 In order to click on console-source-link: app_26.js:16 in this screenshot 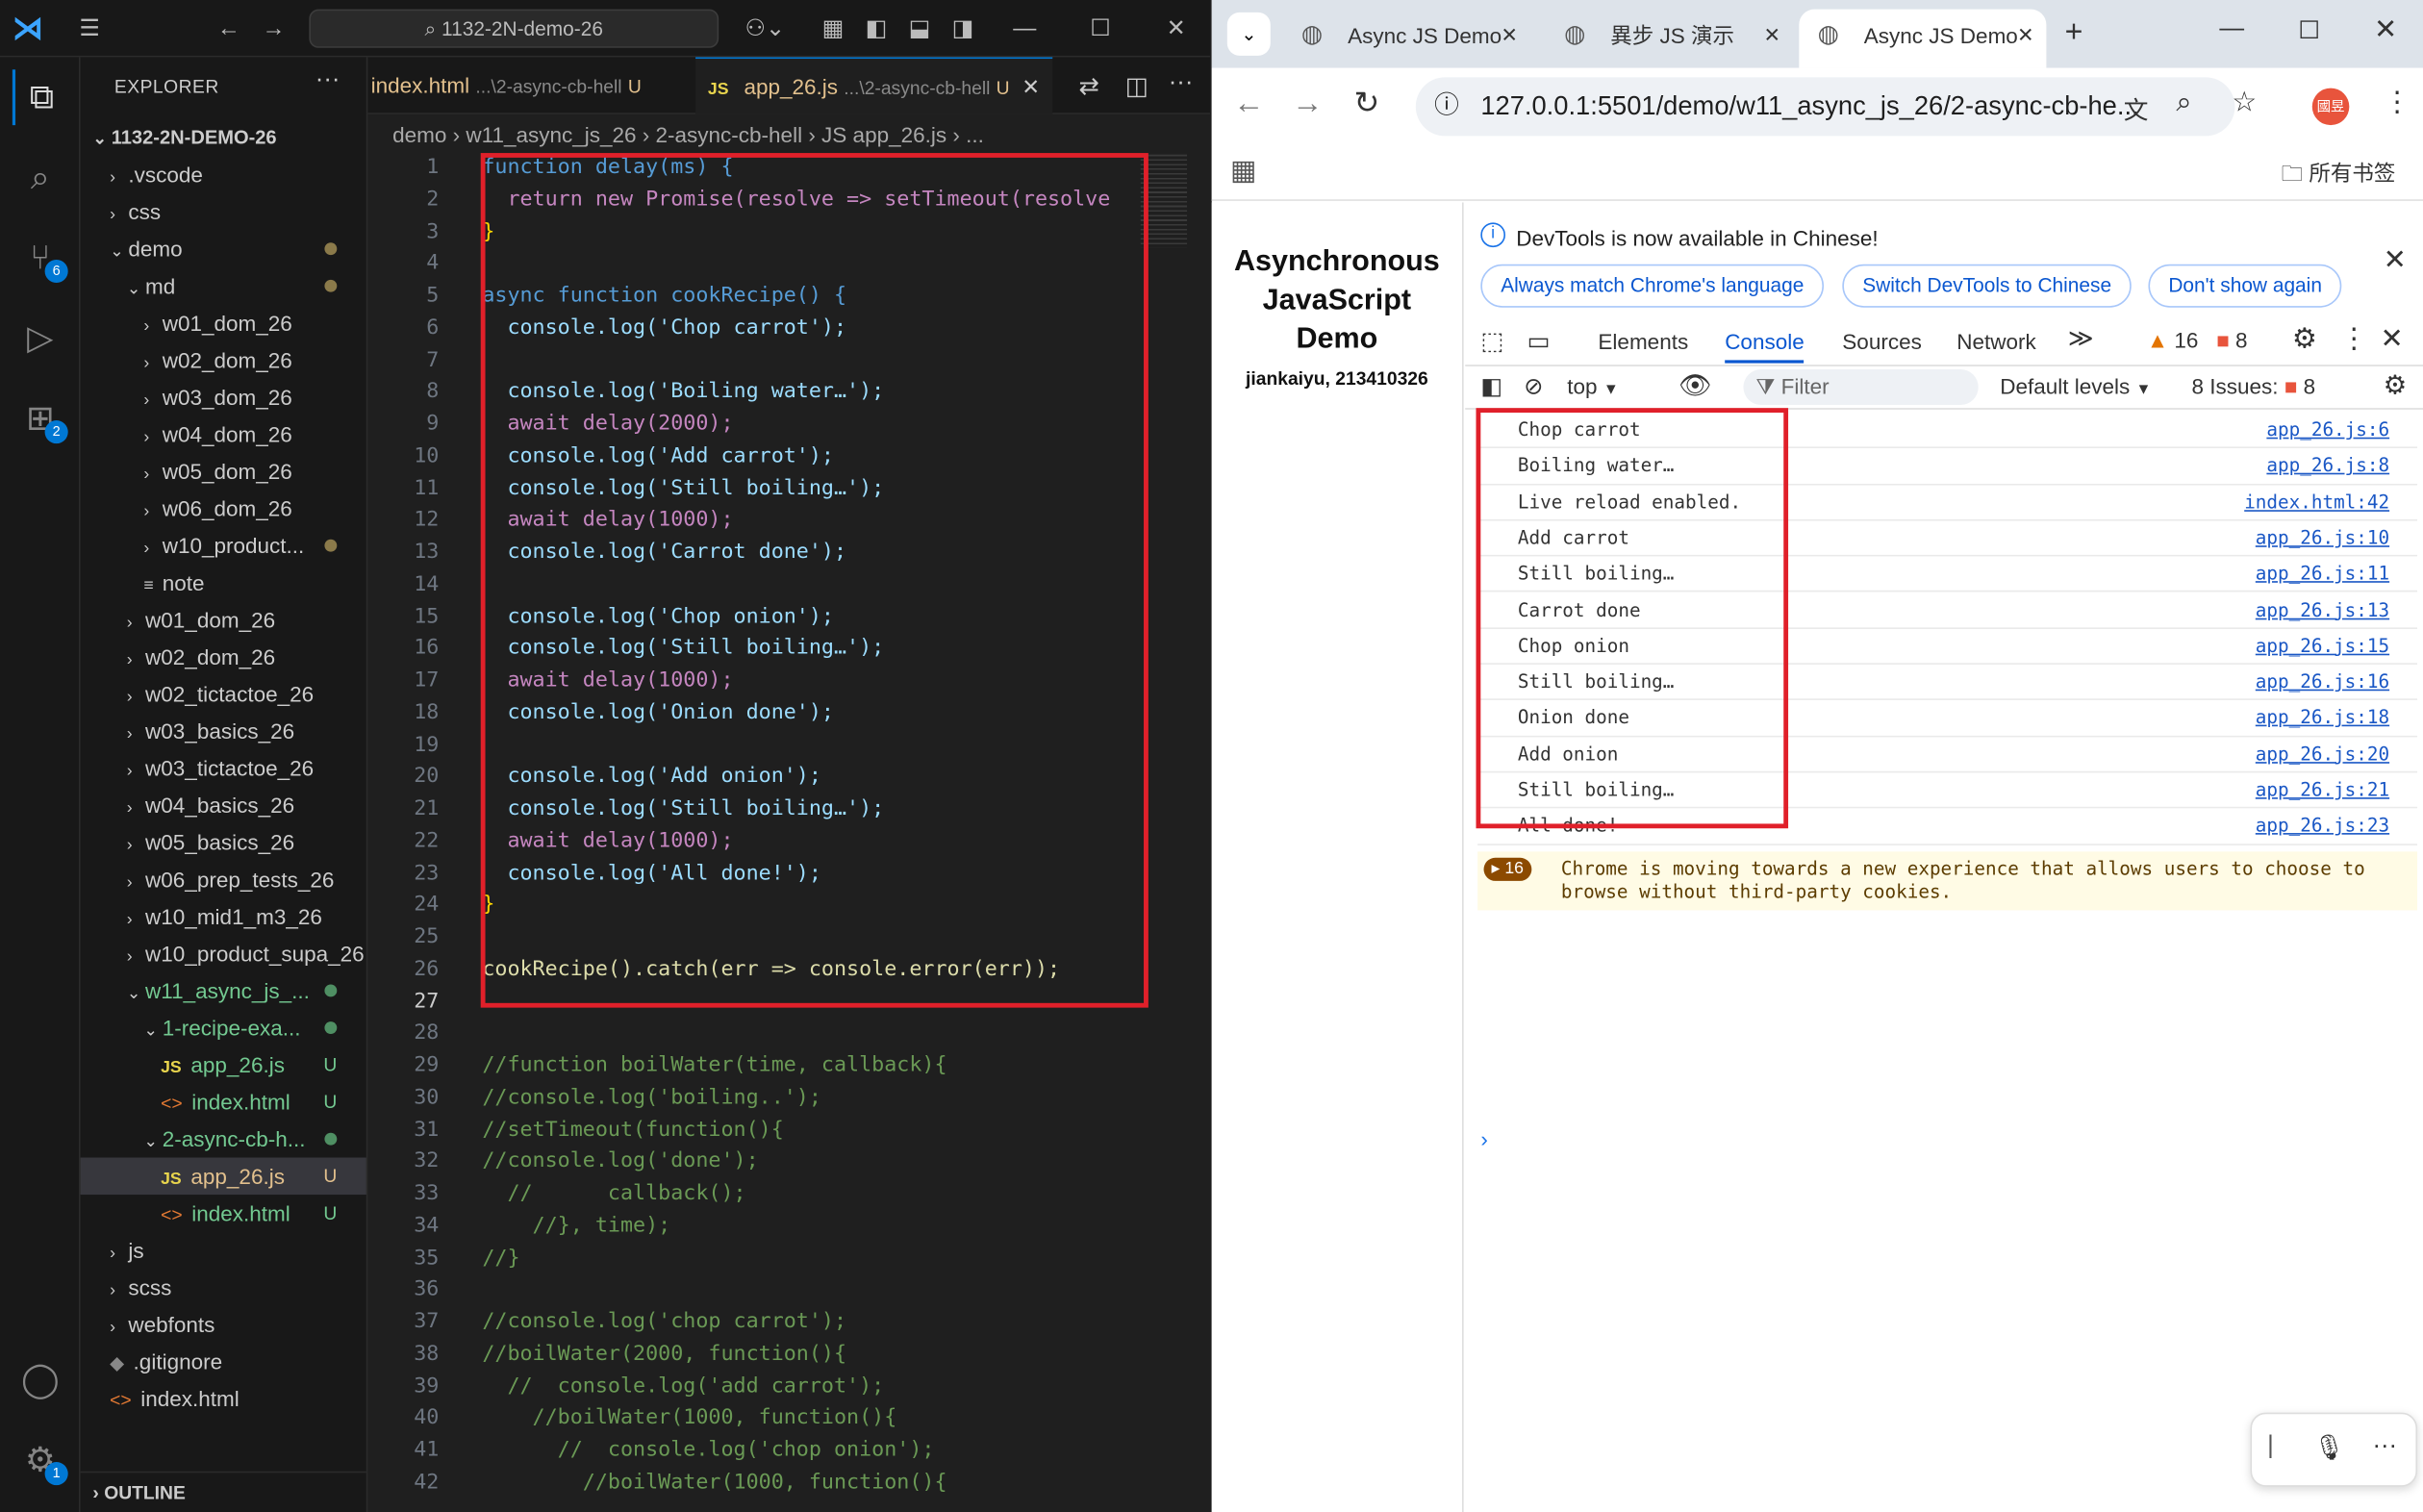, I will do `click(2322, 683)`.